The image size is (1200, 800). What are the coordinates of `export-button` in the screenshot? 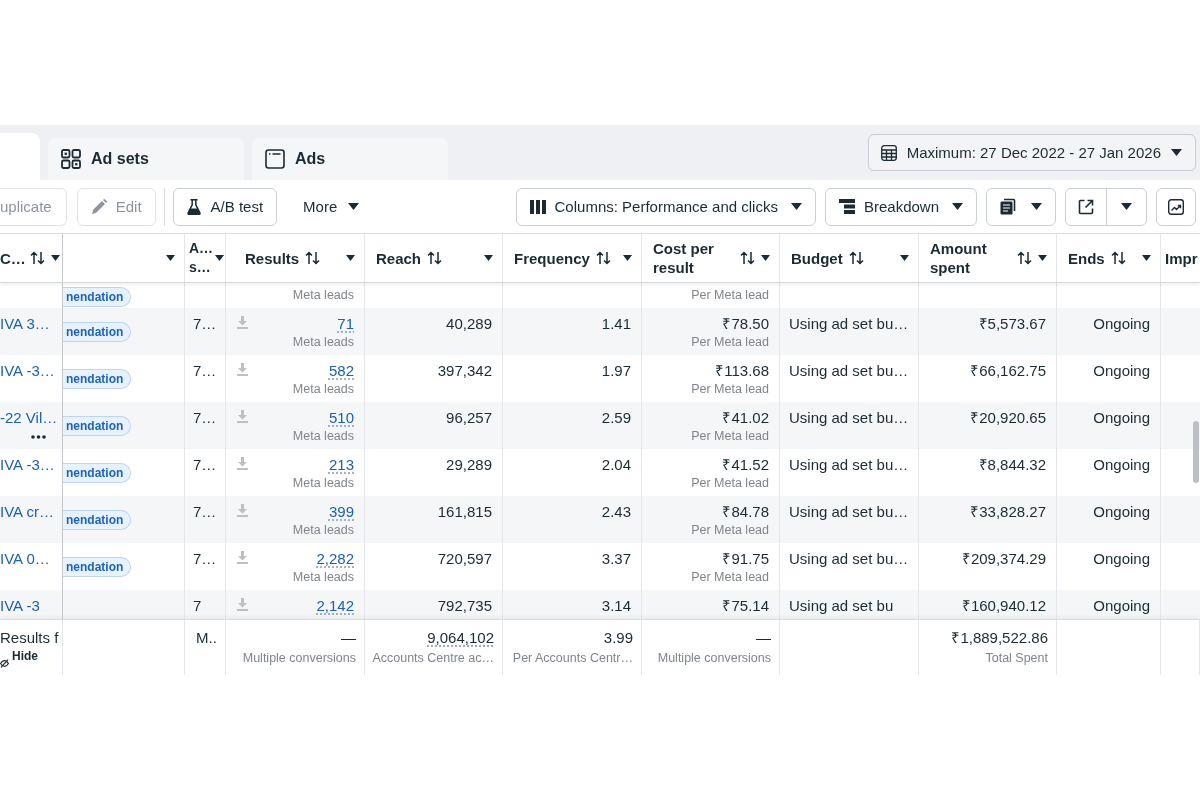 It's located at (1086, 206).